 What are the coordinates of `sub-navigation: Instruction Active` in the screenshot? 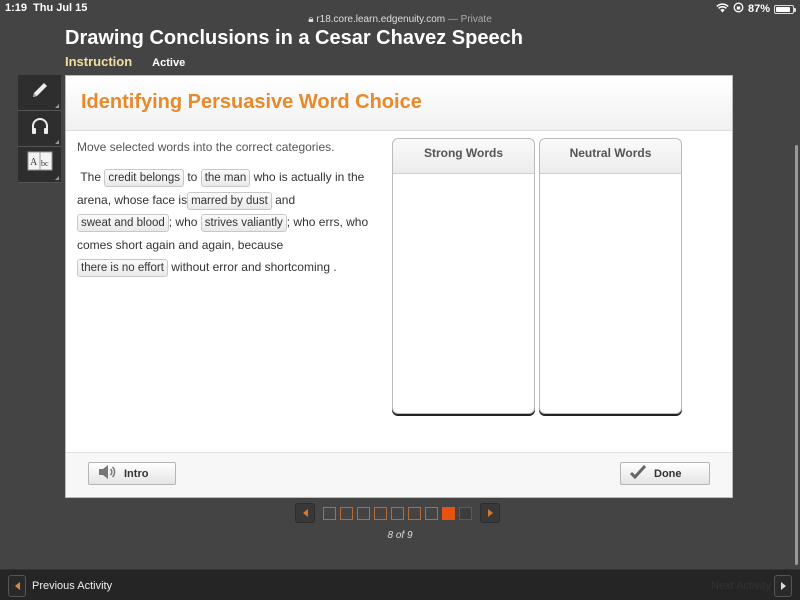 It's located at (125, 61).